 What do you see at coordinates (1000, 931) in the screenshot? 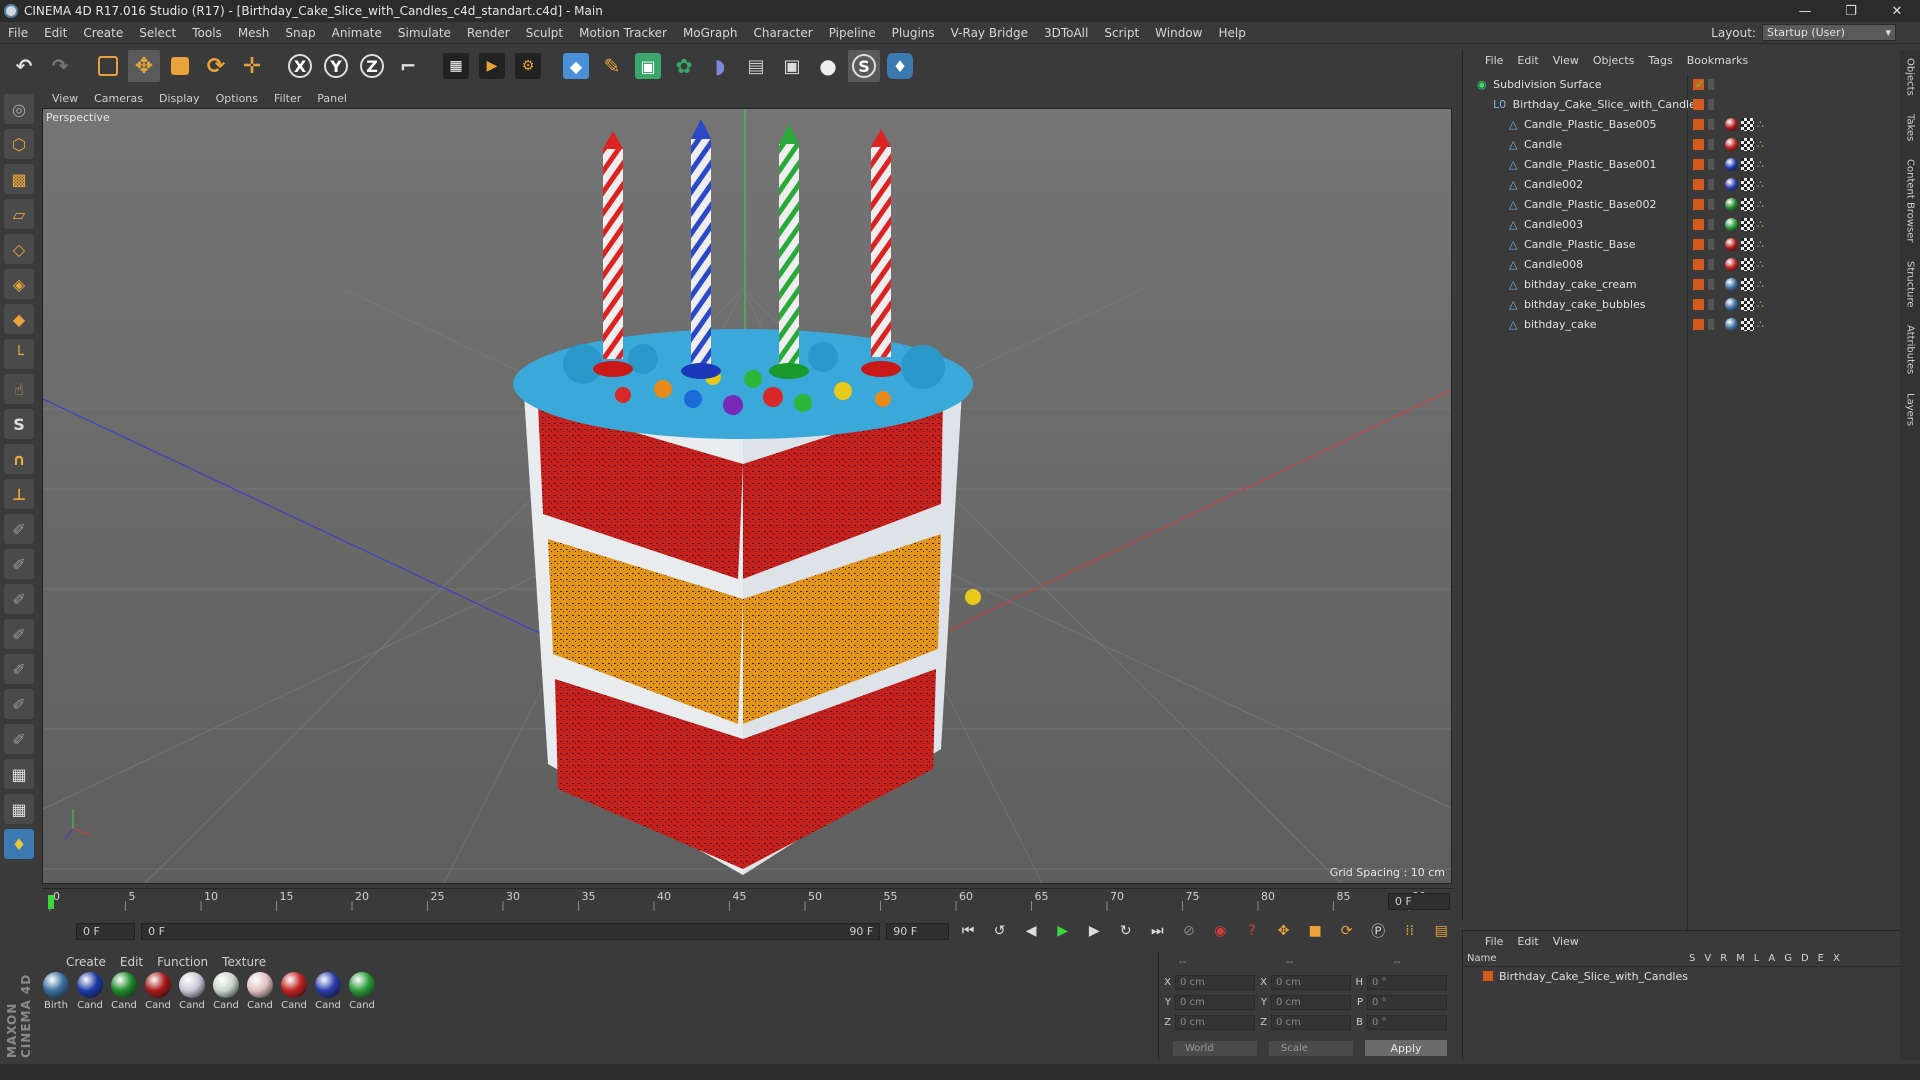
I see `previous-keyframe-button: ↺` at bounding box center [1000, 931].